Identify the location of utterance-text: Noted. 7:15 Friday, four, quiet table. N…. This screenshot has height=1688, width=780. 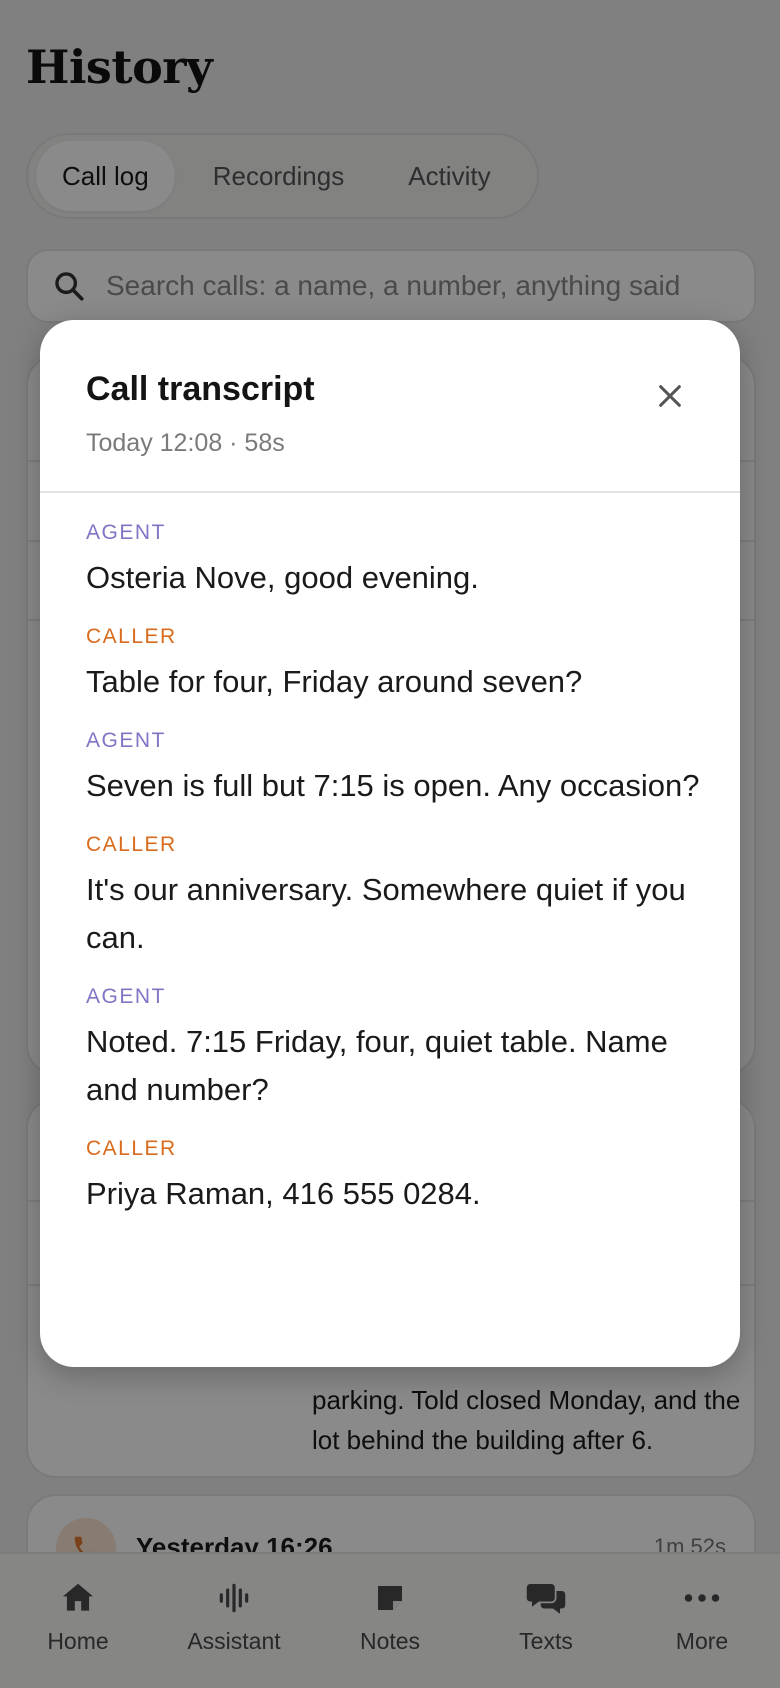
(377, 1065).